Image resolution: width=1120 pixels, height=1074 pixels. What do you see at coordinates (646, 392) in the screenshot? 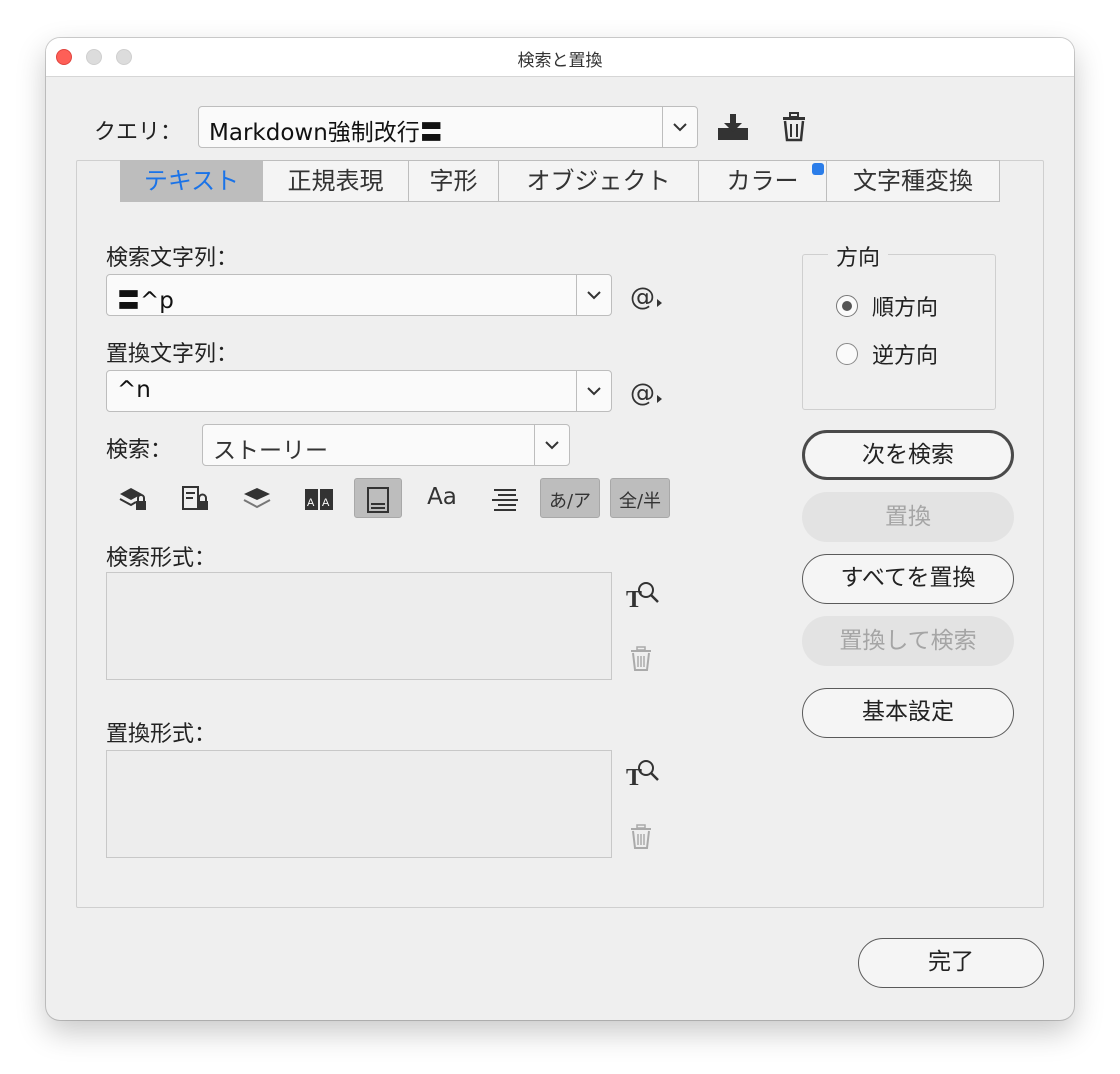
I see `special-characters-replace-button: @` at bounding box center [646, 392].